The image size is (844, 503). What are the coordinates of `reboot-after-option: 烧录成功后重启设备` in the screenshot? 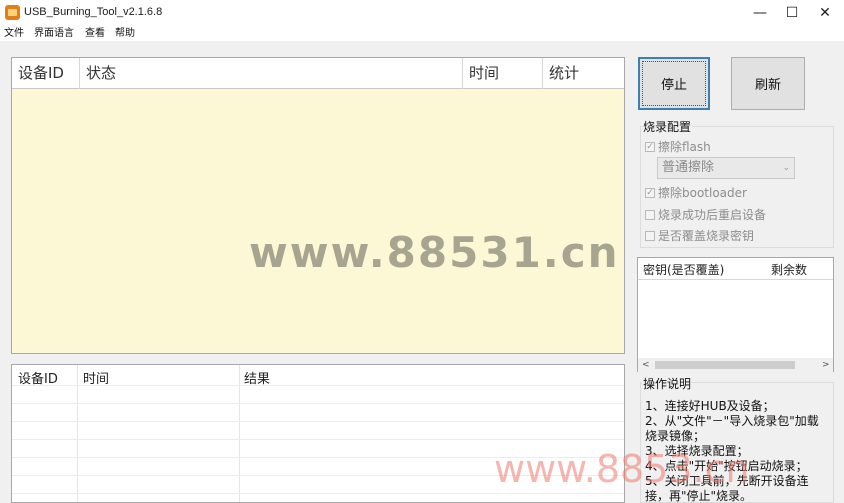 It's located at (705, 214).